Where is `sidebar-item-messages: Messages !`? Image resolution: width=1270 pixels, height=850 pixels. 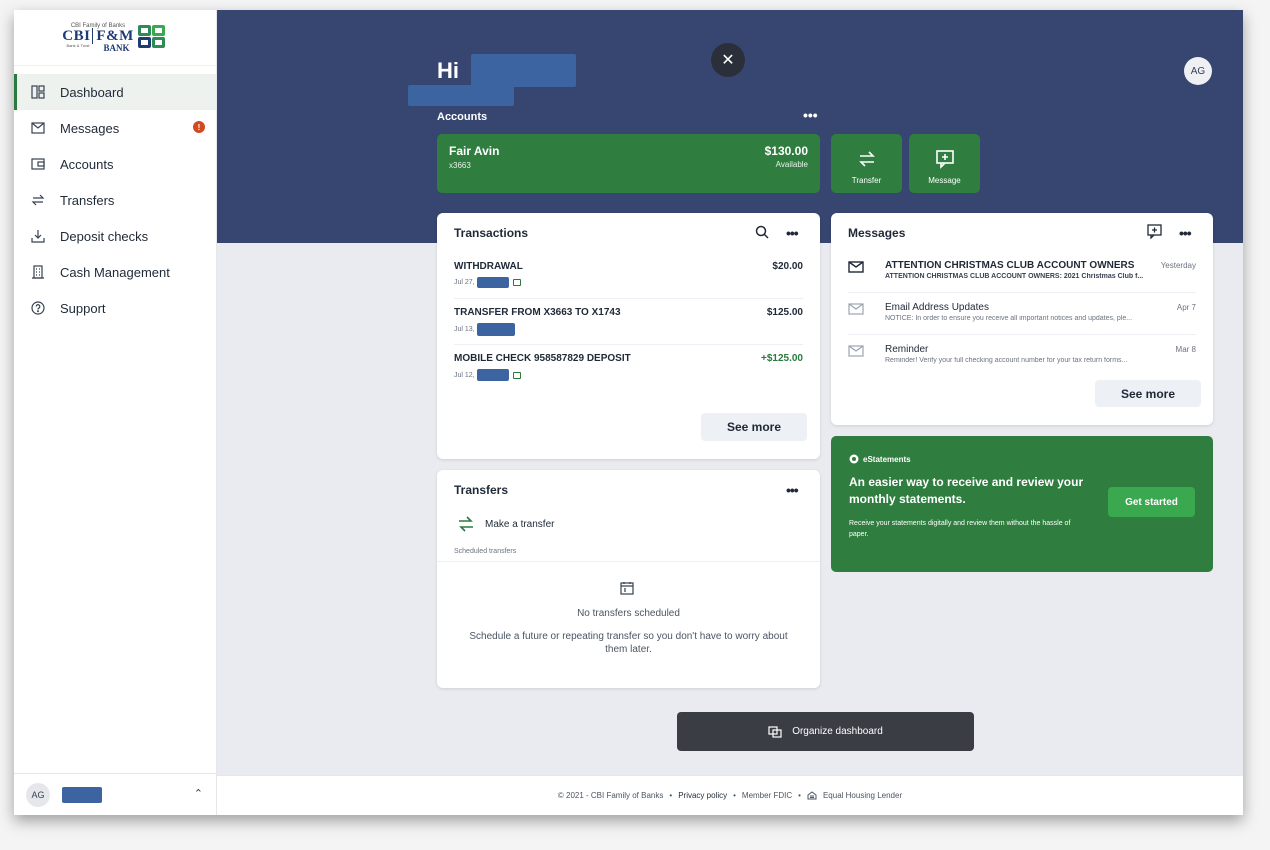
sidebar-item-messages: Messages ! is located at coordinates (115, 128).